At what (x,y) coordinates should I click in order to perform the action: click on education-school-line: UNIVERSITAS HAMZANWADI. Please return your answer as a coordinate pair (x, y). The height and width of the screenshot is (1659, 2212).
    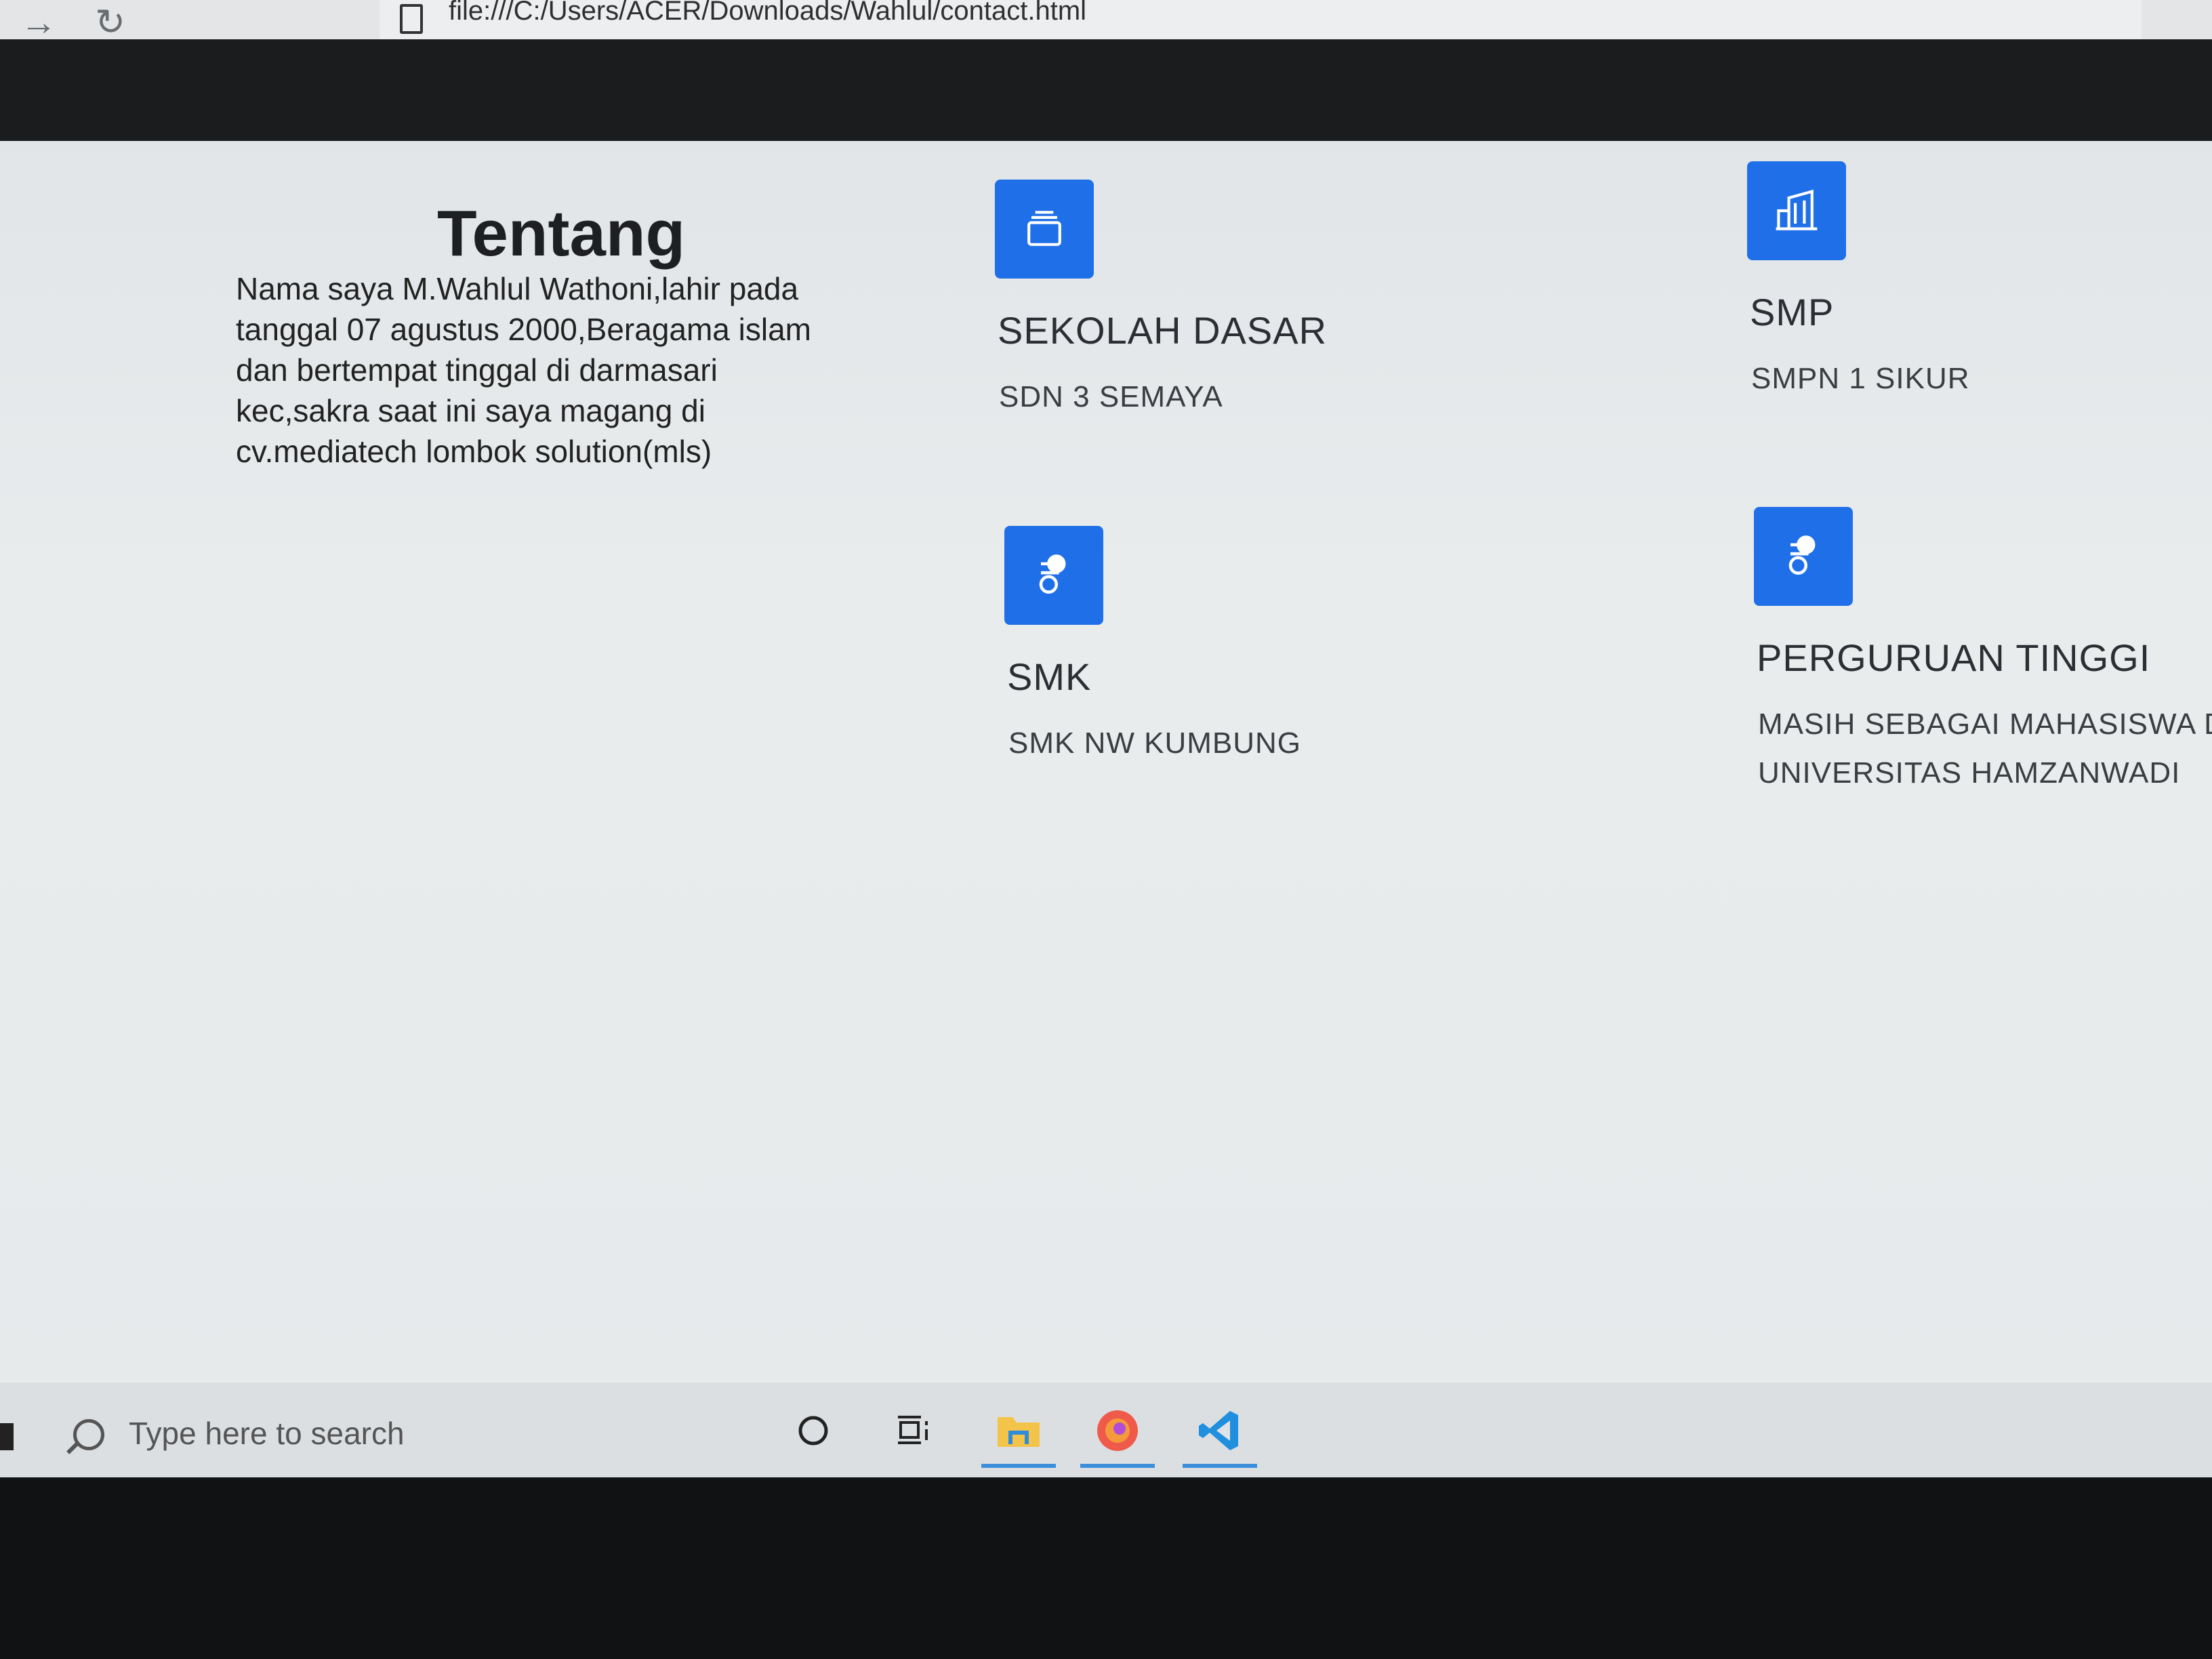
    Looking at the image, I should click on (1970, 773).